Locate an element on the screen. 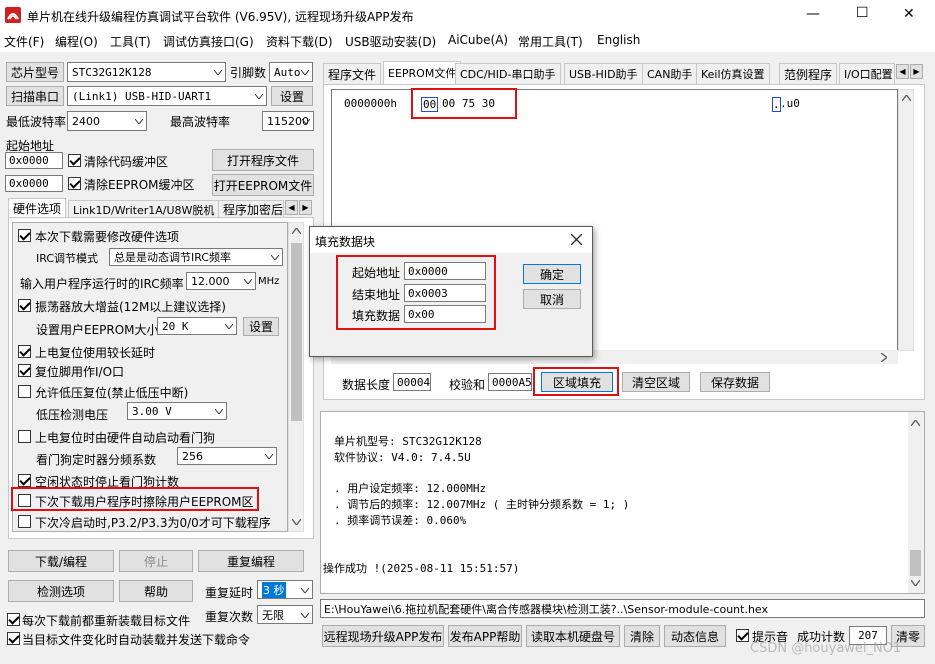 This screenshot has width=935, height=664. check-options-button: 检测选项 is located at coordinates (61, 591).